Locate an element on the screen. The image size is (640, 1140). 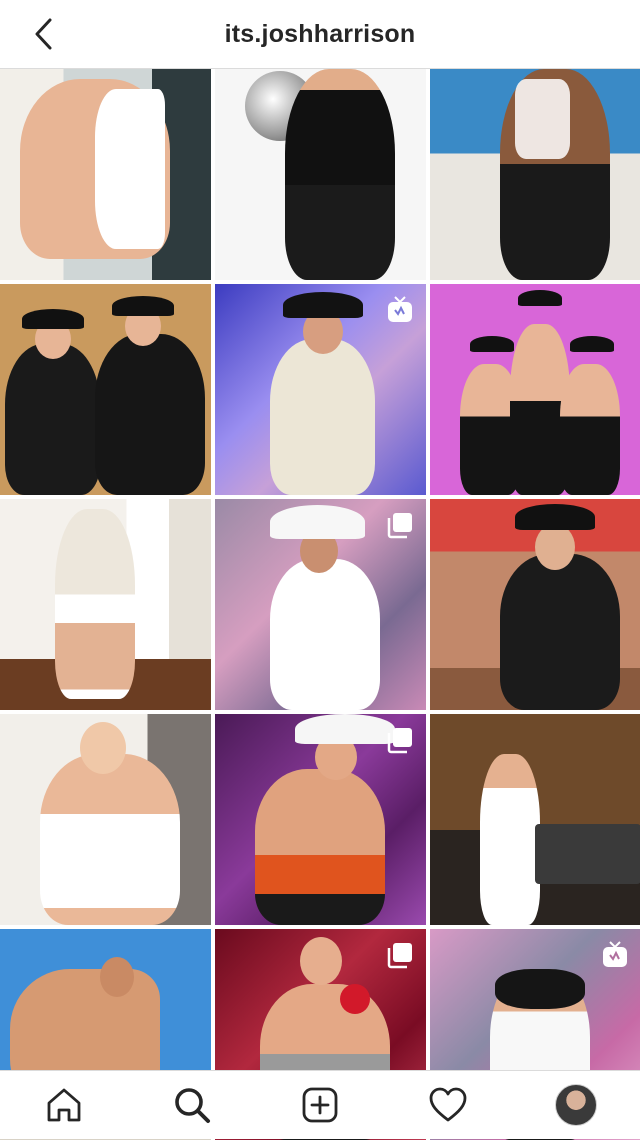
profile-avatar is located at coordinates (576, 1105).